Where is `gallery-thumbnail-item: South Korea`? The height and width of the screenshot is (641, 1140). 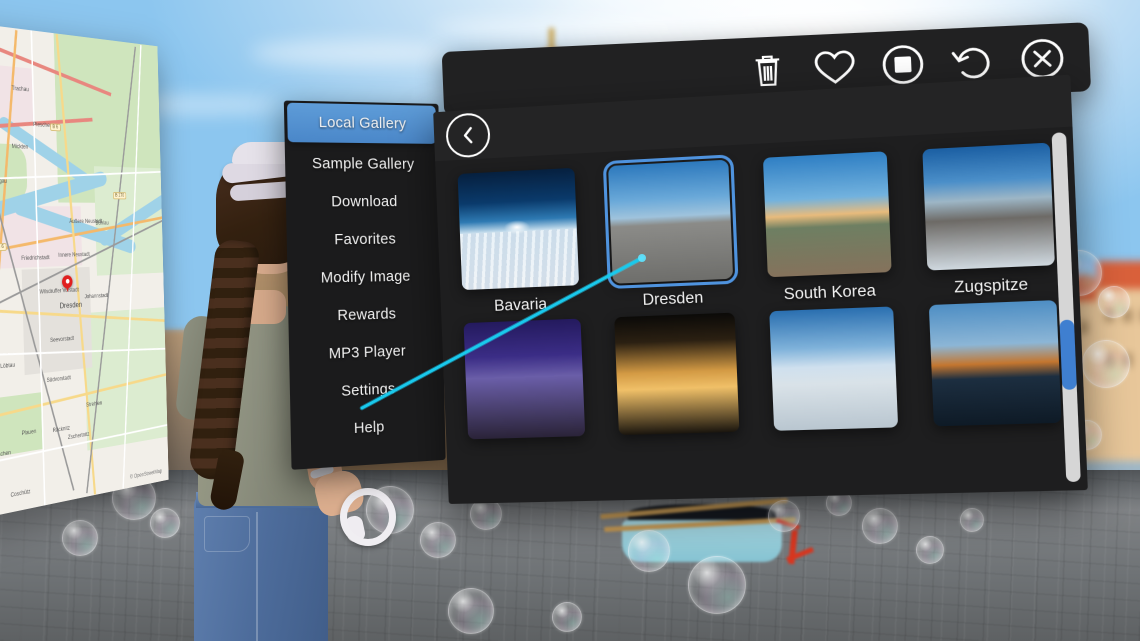 gallery-thumbnail-item: South Korea is located at coordinates (828, 228).